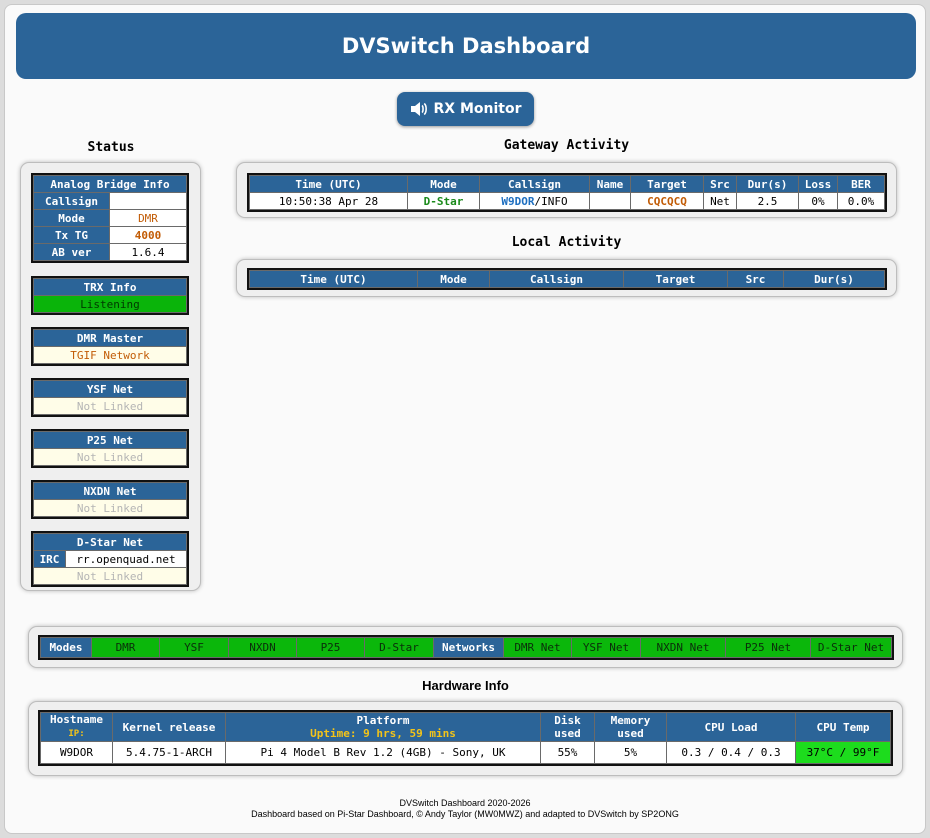  Describe the element at coordinates (534, 184) in the screenshot. I see `gw-col-callsign: Callsign` at that location.